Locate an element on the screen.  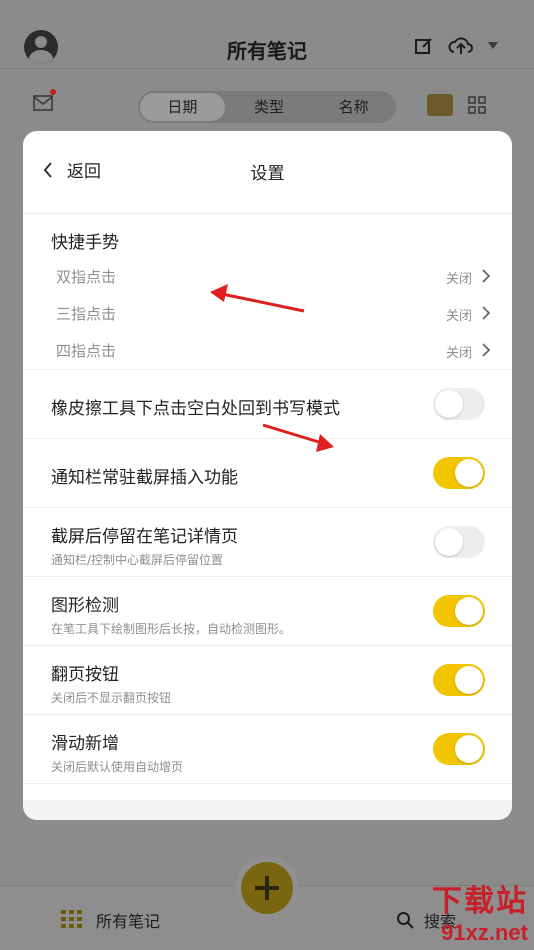
setting-row-screenshot-insert: 通知栏常驻截屏插入功能 is located at coordinates (267, 473).